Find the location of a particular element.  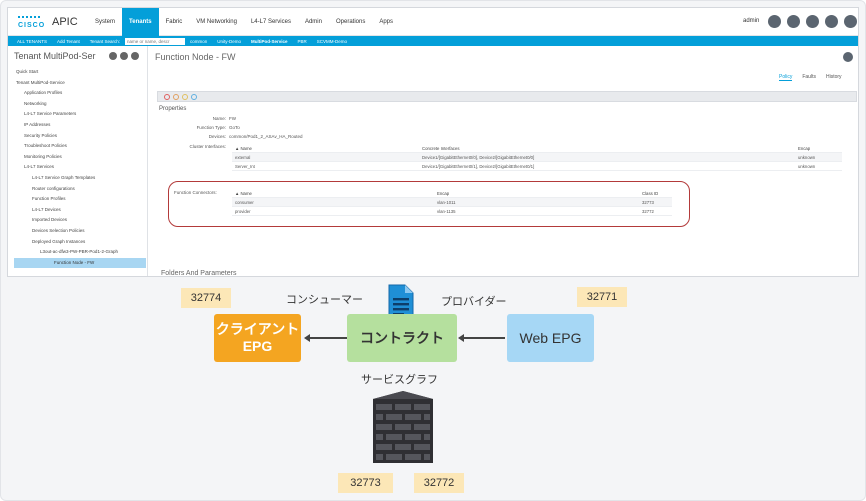

contract-label: コントラクト is located at coordinates (402, 338).